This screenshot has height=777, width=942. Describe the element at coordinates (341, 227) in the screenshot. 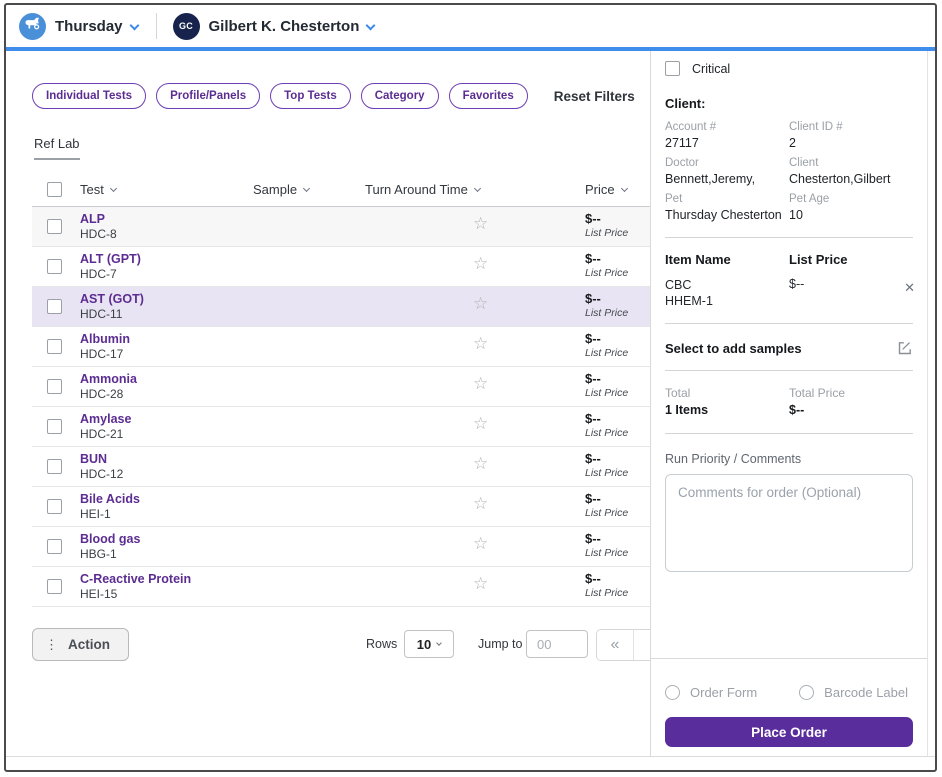

I see `table-row: ALP HDC-8 ☆ $-- List Price` at that location.